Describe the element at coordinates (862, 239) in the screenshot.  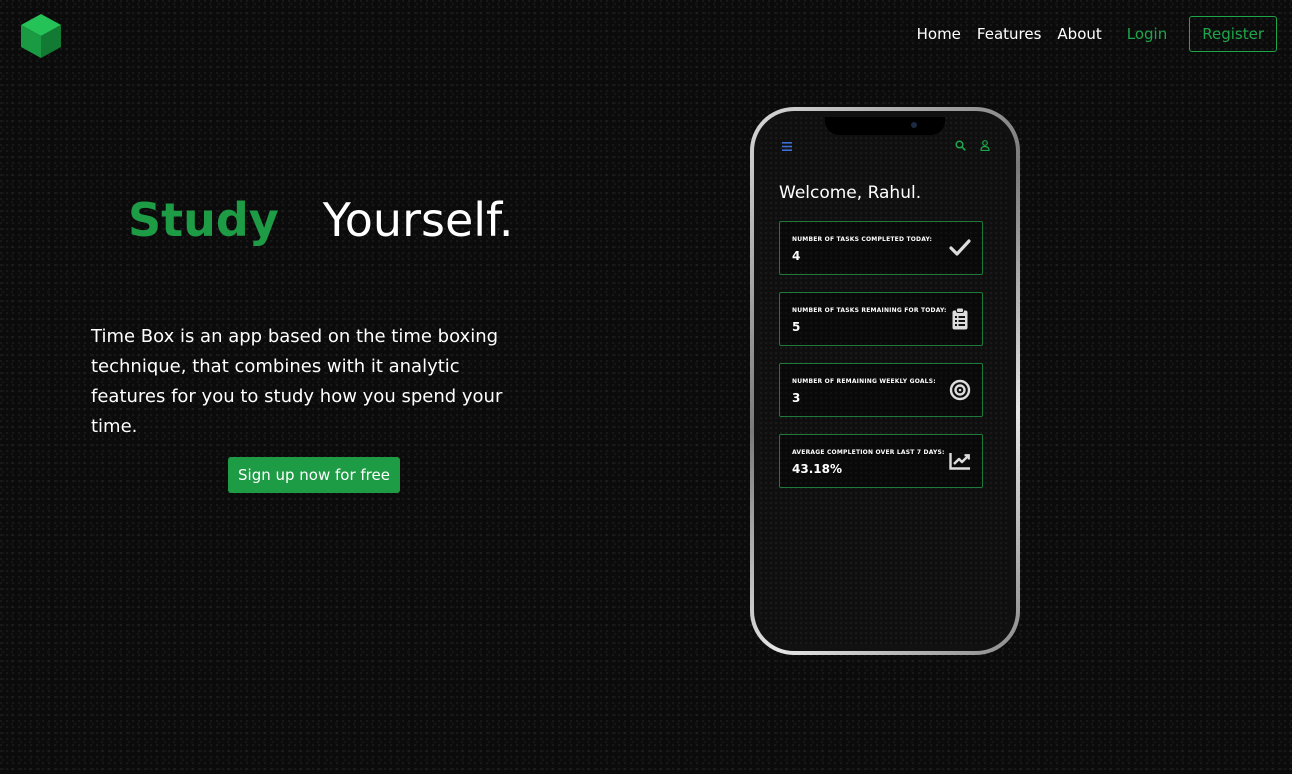
I see `card-label: NUMBER OF TASKS COMPLETED TODAY:` at that location.